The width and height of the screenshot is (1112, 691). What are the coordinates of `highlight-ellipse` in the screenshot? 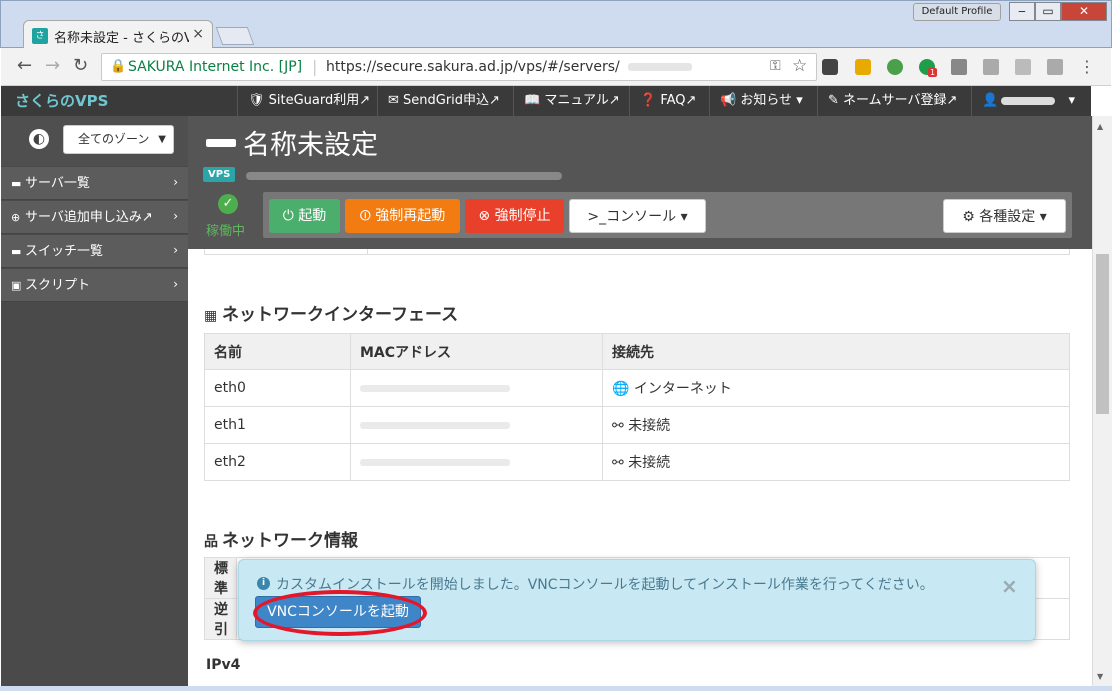 It's located at (340, 613).